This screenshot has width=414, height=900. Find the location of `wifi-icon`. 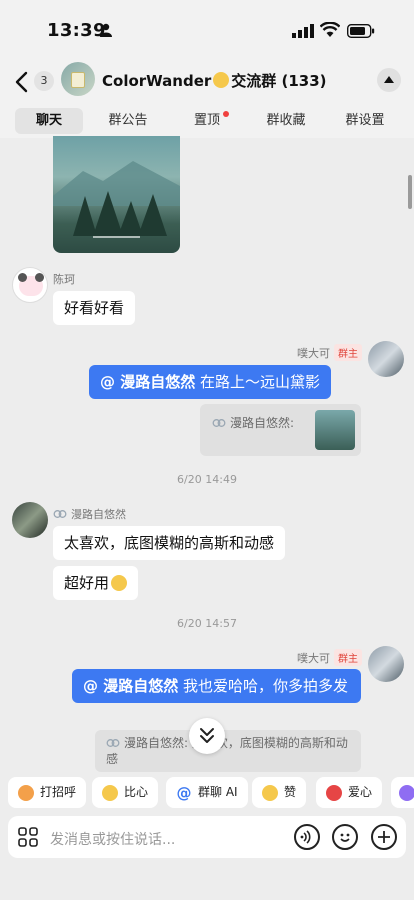

wifi-icon is located at coordinates (330, 29).